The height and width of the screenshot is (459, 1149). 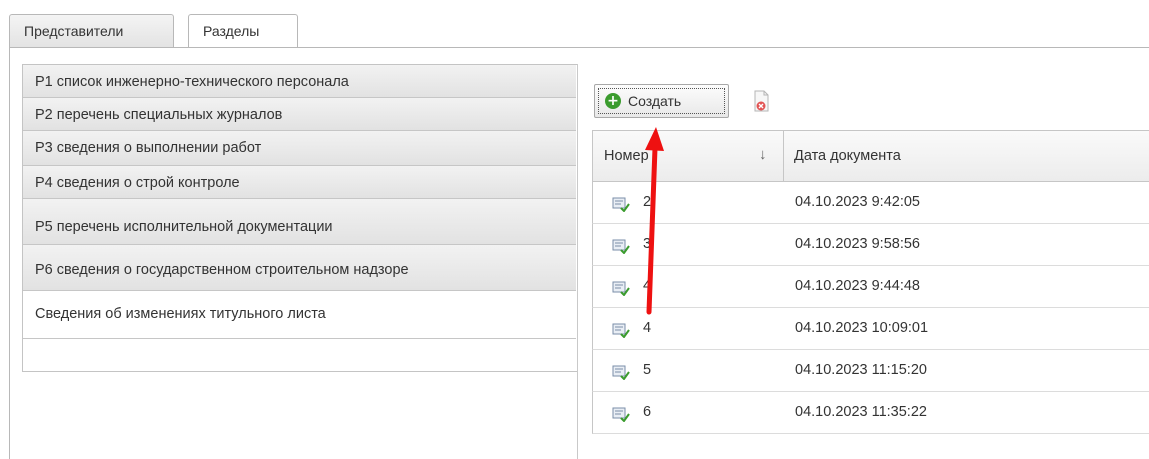 I want to click on delete-document-icon, so click(x=761, y=101).